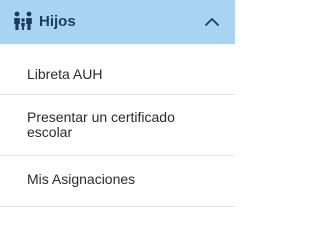 This screenshot has height=240, width=320. I want to click on menu-item-label: Mis Asignaciones, so click(81, 179).